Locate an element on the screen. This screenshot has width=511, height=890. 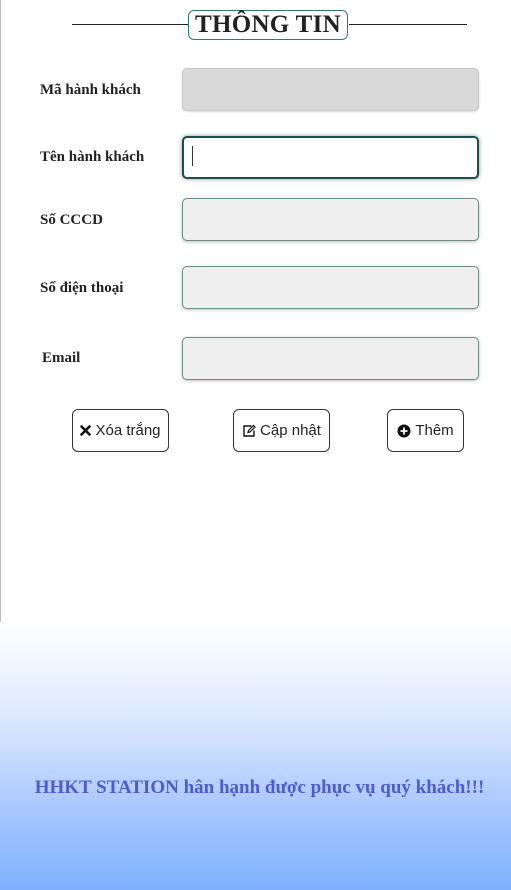
times-icon is located at coordinates (86, 430).